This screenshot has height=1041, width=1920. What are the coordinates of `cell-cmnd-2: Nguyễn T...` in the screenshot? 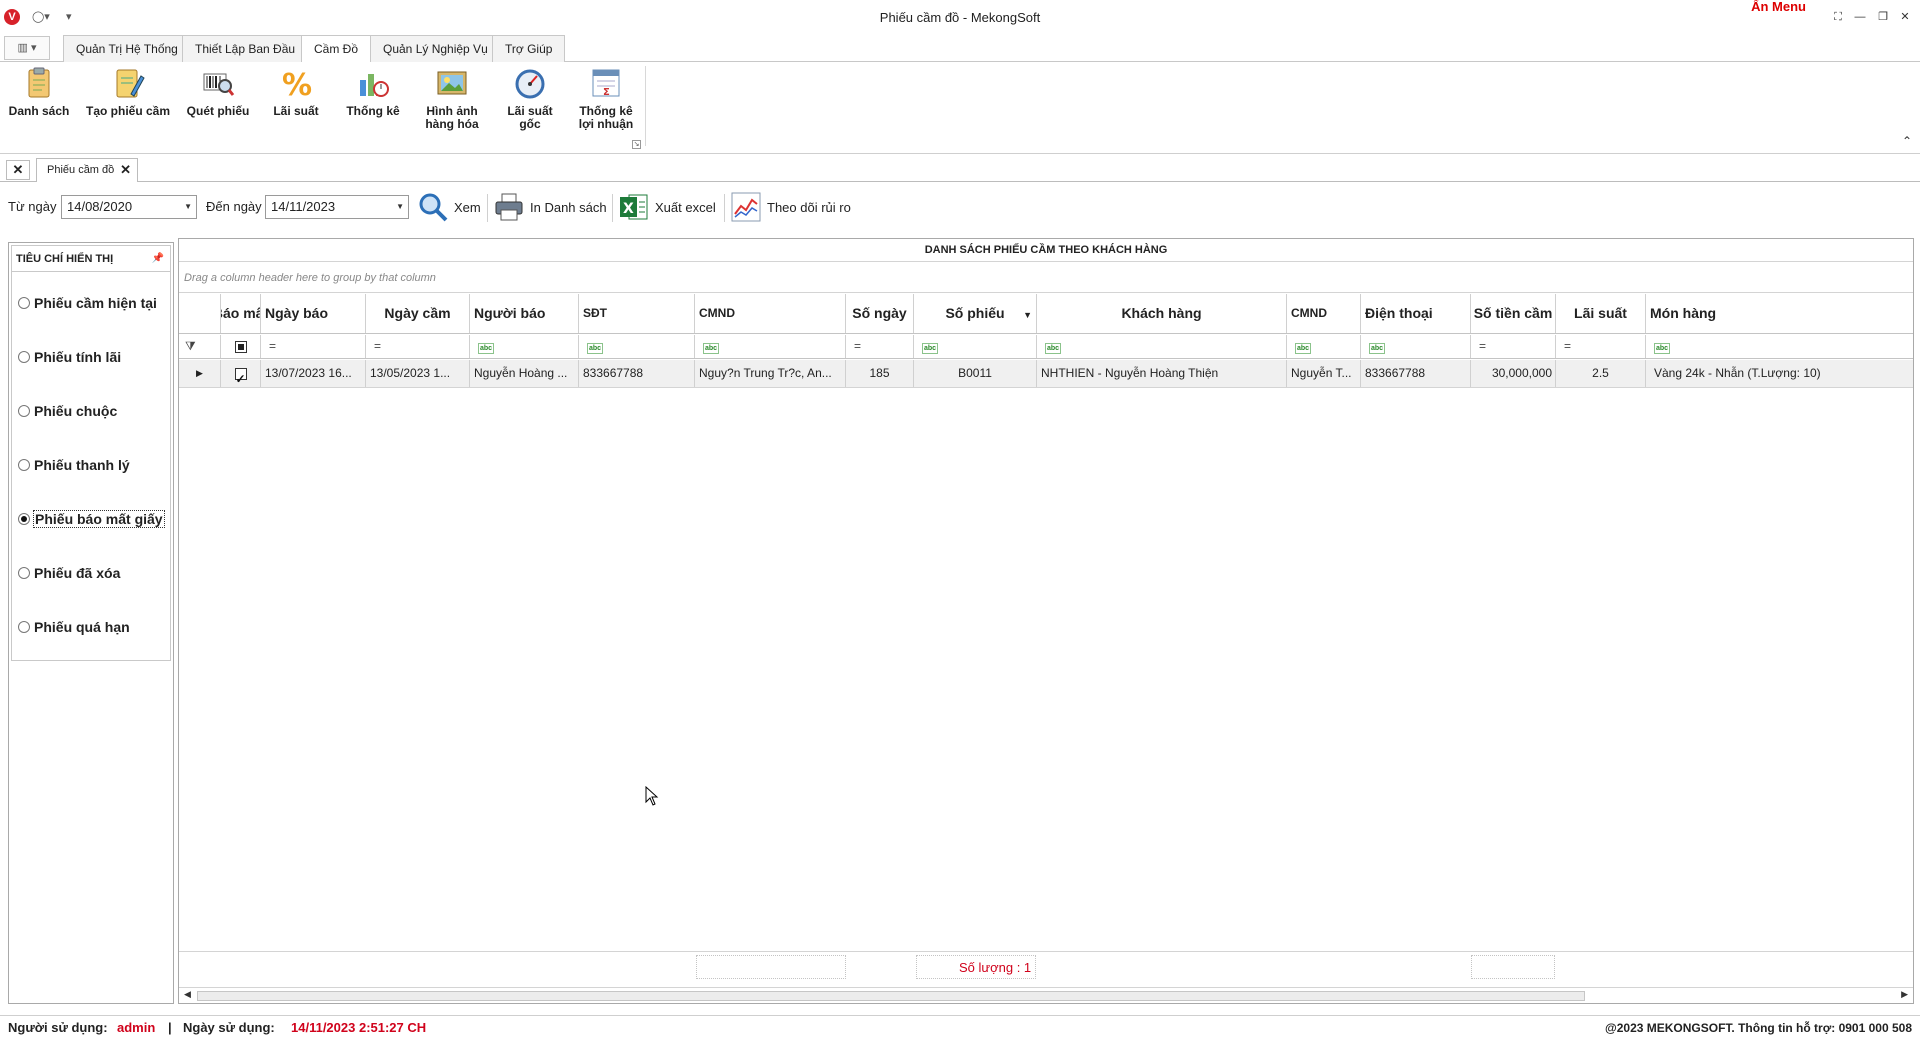 It's located at (1324, 373).